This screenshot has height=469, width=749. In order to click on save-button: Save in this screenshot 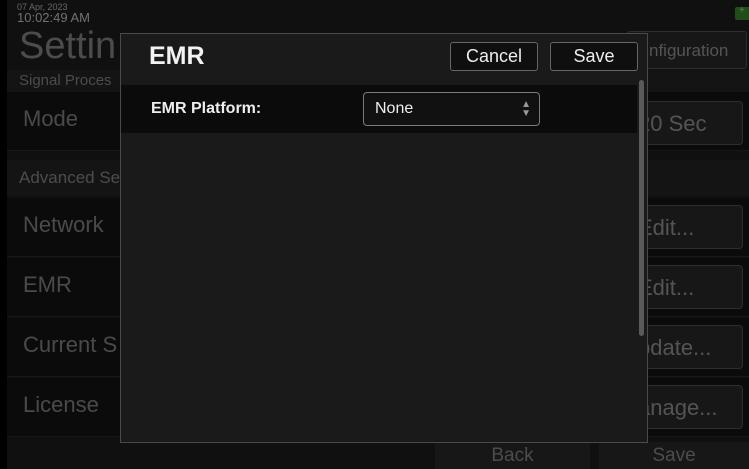, I will do `click(594, 56)`.